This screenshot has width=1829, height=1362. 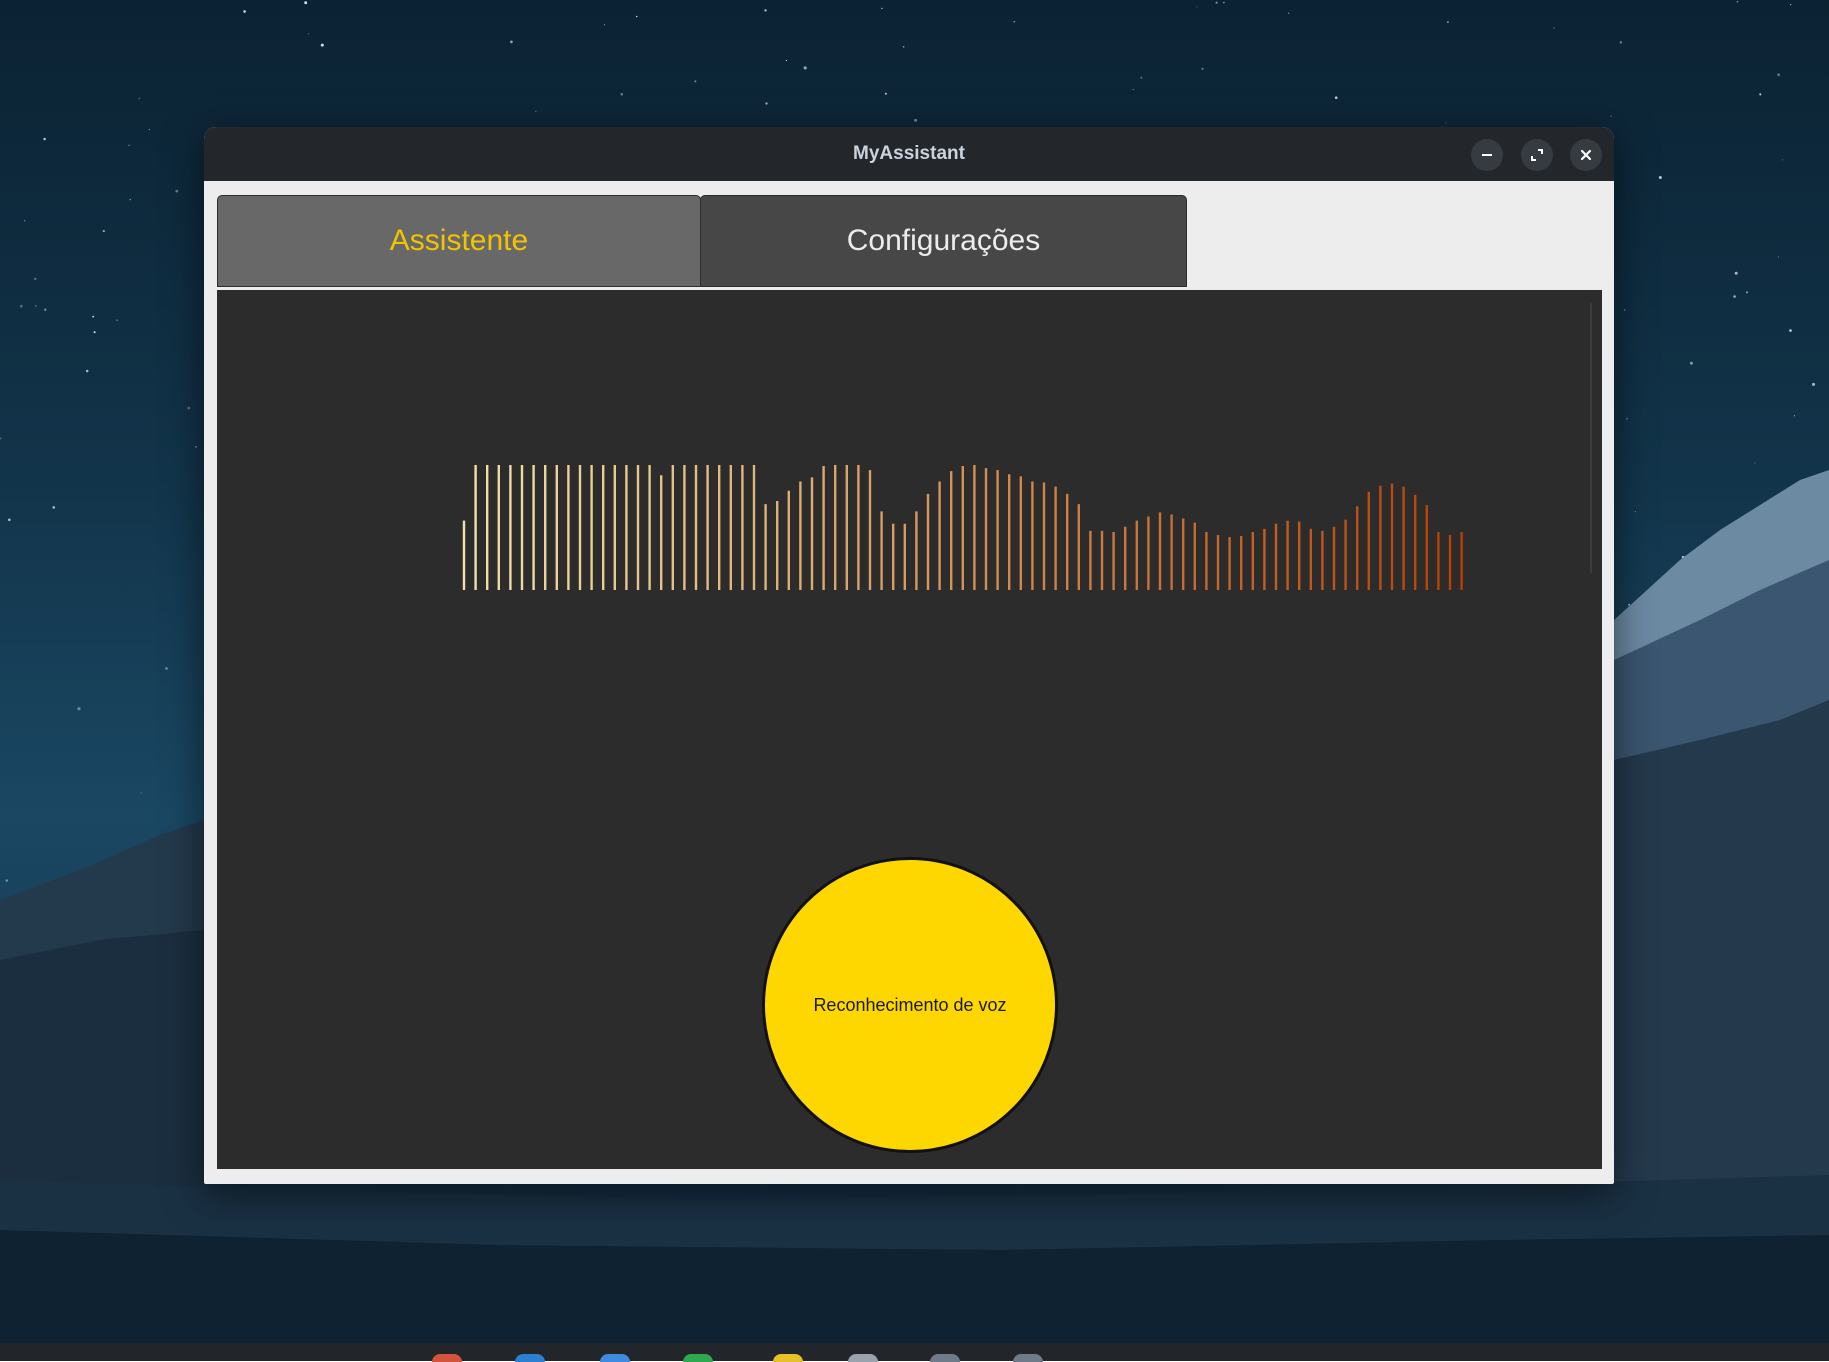 I want to click on close-icon, so click(x=1586, y=155).